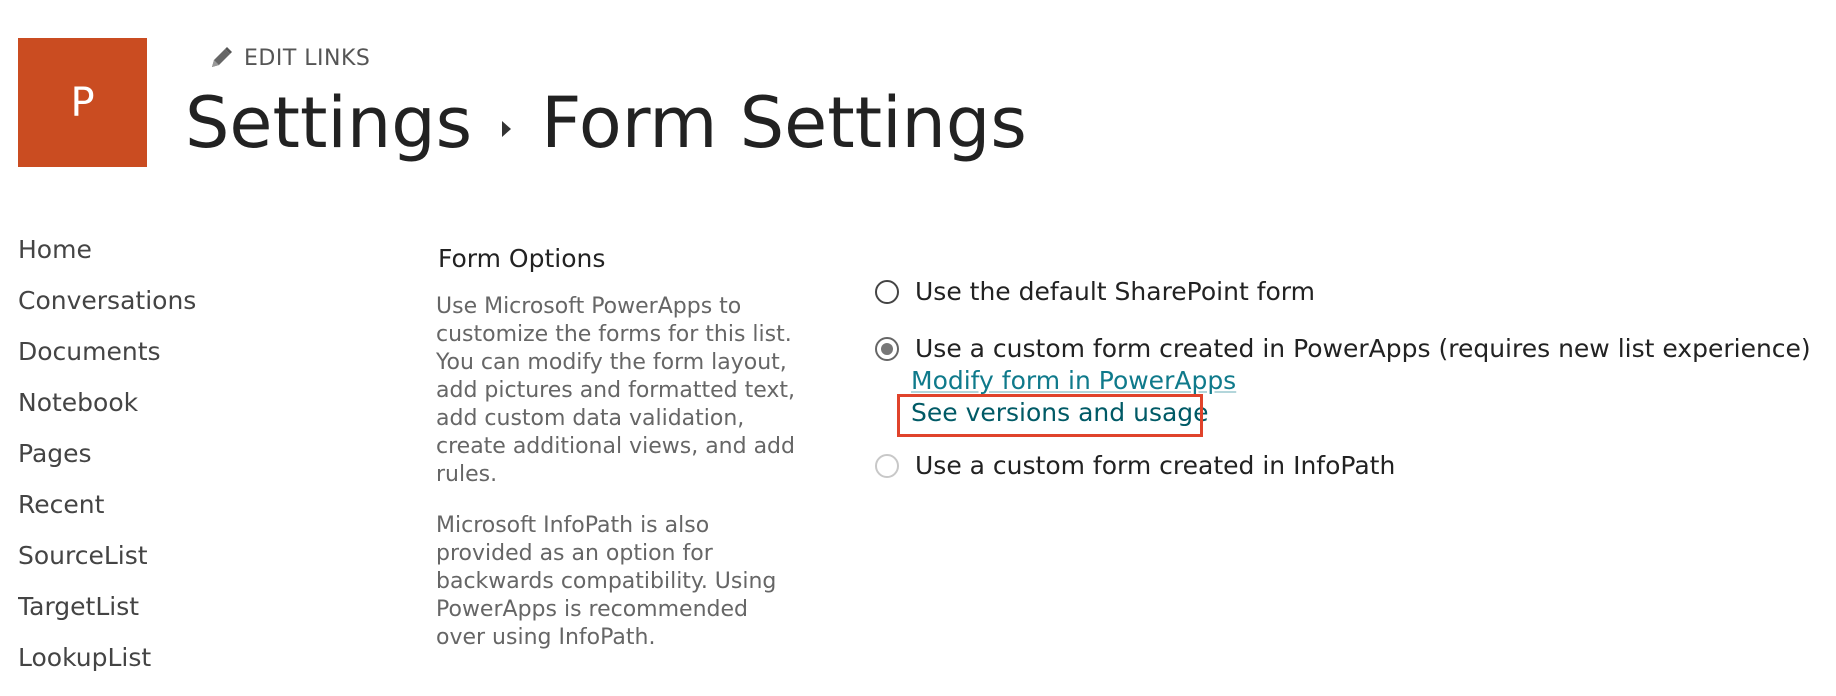  Describe the element at coordinates (307, 58) in the screenshot. I see `edit-links-label: EDIT LINKS` at that location.